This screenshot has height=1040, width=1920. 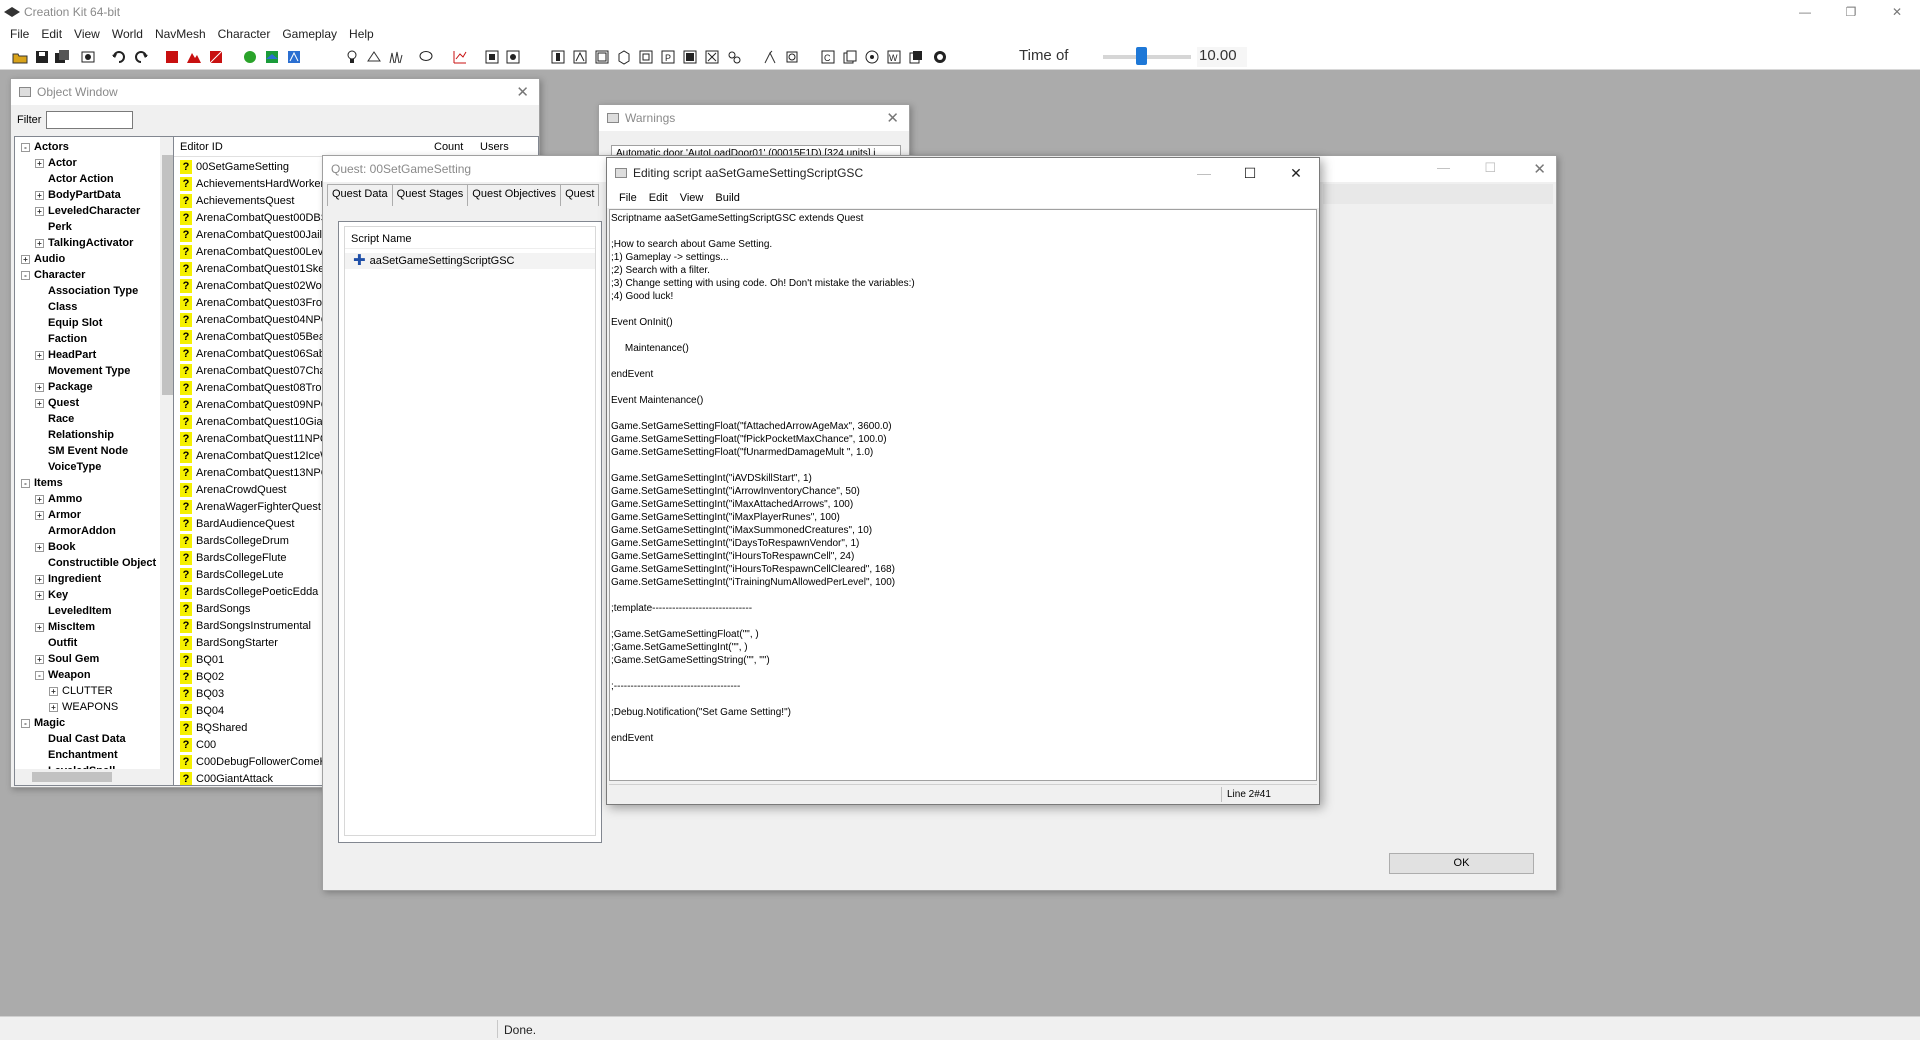 I want to click on tree-item: + Soul Gem, so click(x=67, y=659).